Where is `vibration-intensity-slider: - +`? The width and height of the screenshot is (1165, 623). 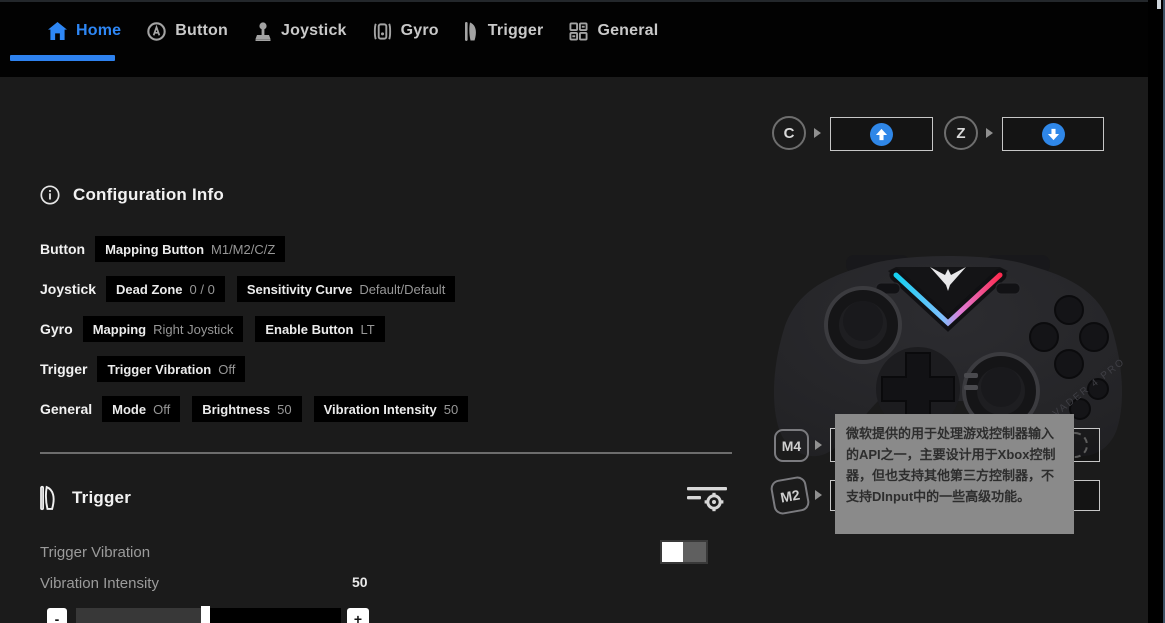
vibration-intensity-slider: - + is located at coordinates (386, 614).